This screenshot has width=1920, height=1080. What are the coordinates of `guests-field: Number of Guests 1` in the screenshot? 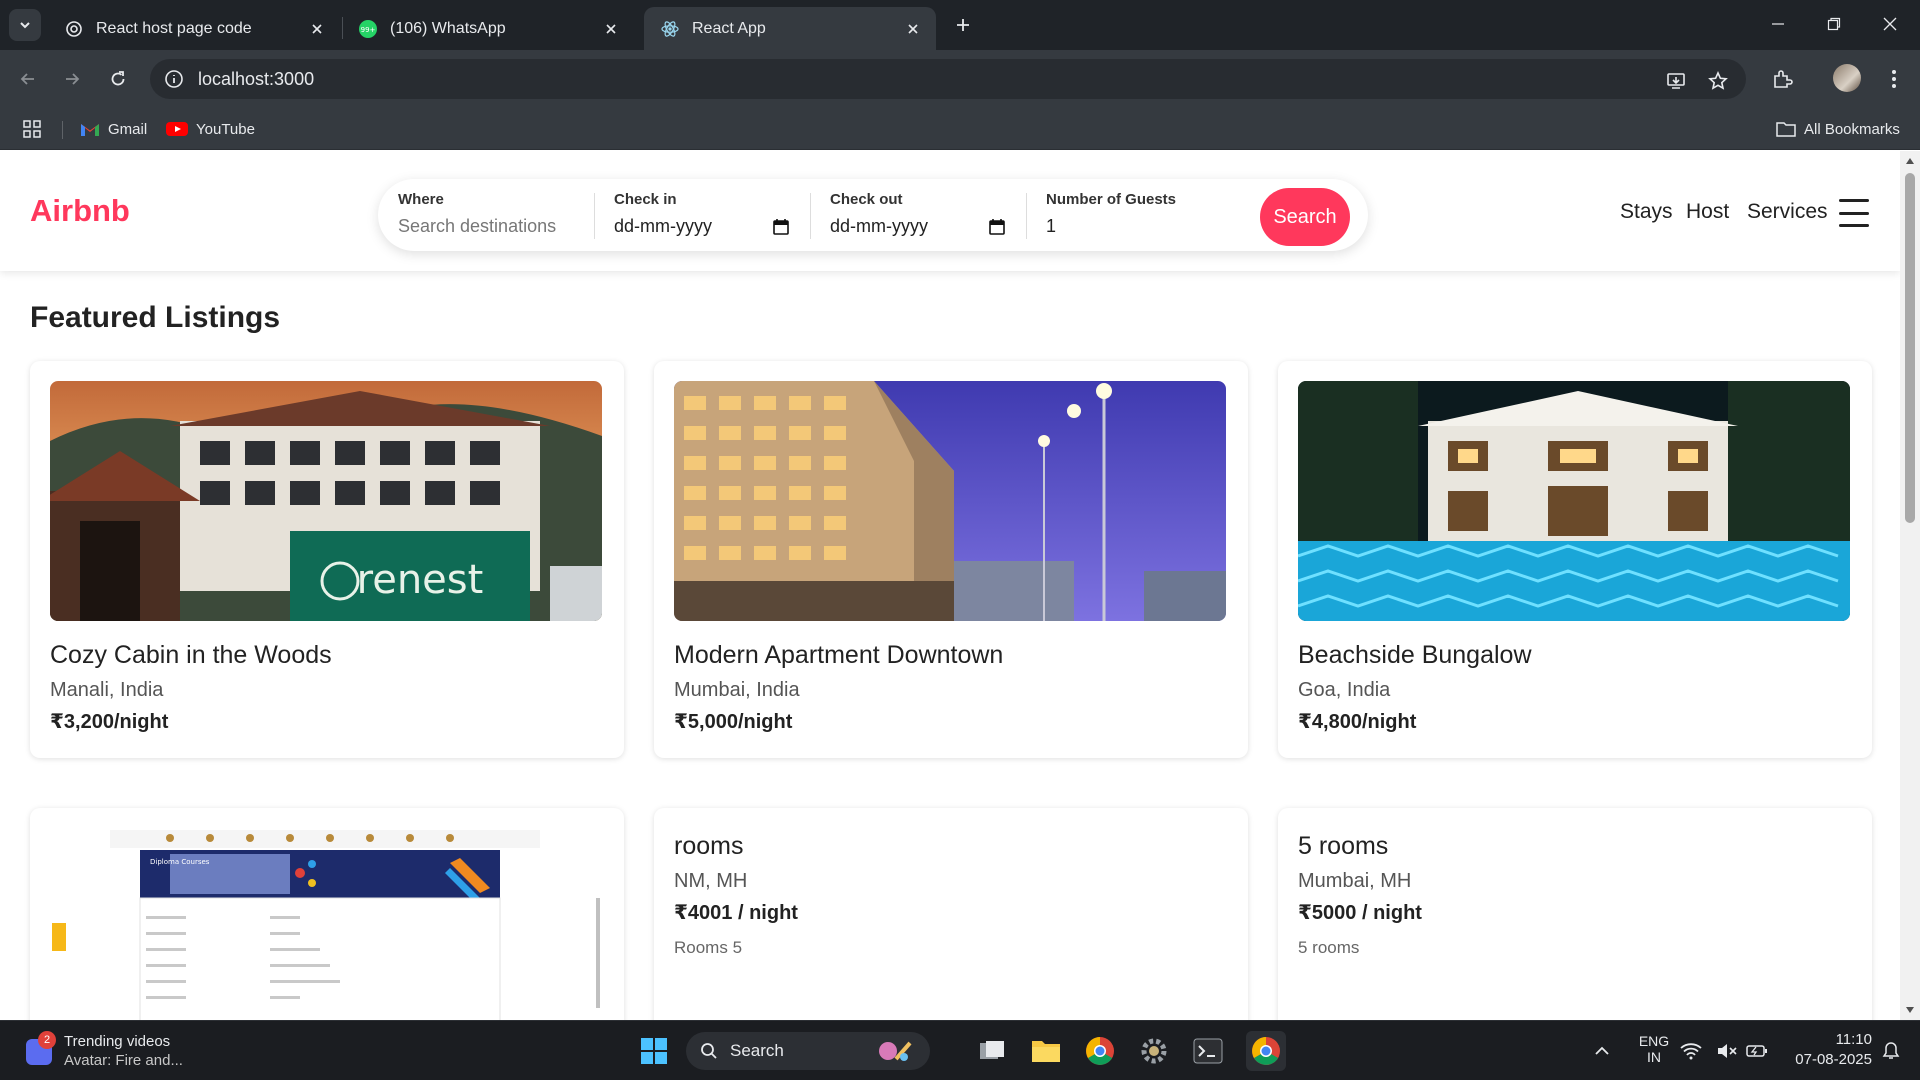 It's located at (1146, 216).